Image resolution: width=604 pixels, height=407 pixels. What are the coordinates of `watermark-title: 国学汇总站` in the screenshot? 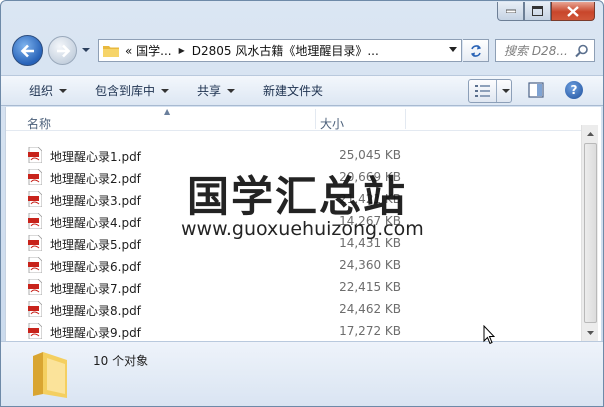 It's located at (297, 196).